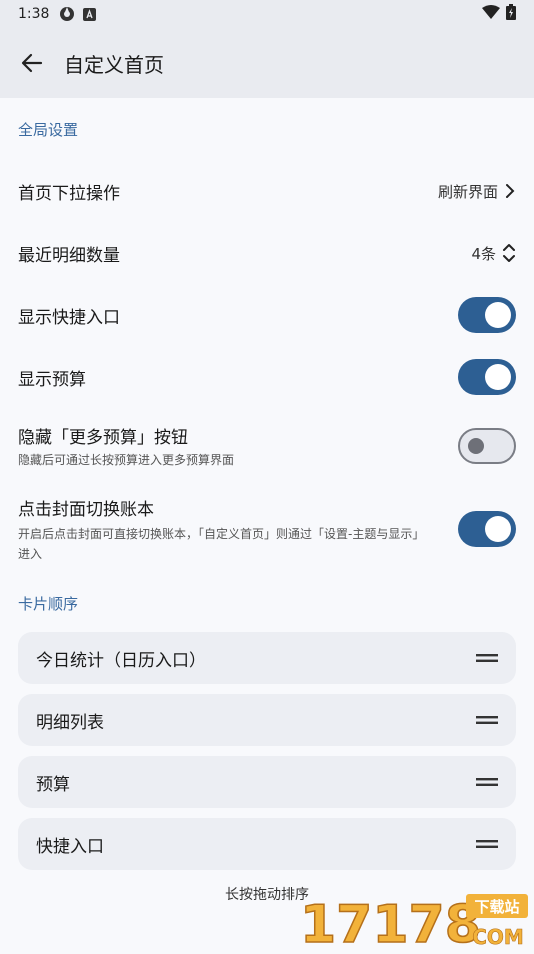 The image size is (534, 954). Describe the element at coordinates (498, 937) in the screenshot. I see `svg-text: COM` at that location.